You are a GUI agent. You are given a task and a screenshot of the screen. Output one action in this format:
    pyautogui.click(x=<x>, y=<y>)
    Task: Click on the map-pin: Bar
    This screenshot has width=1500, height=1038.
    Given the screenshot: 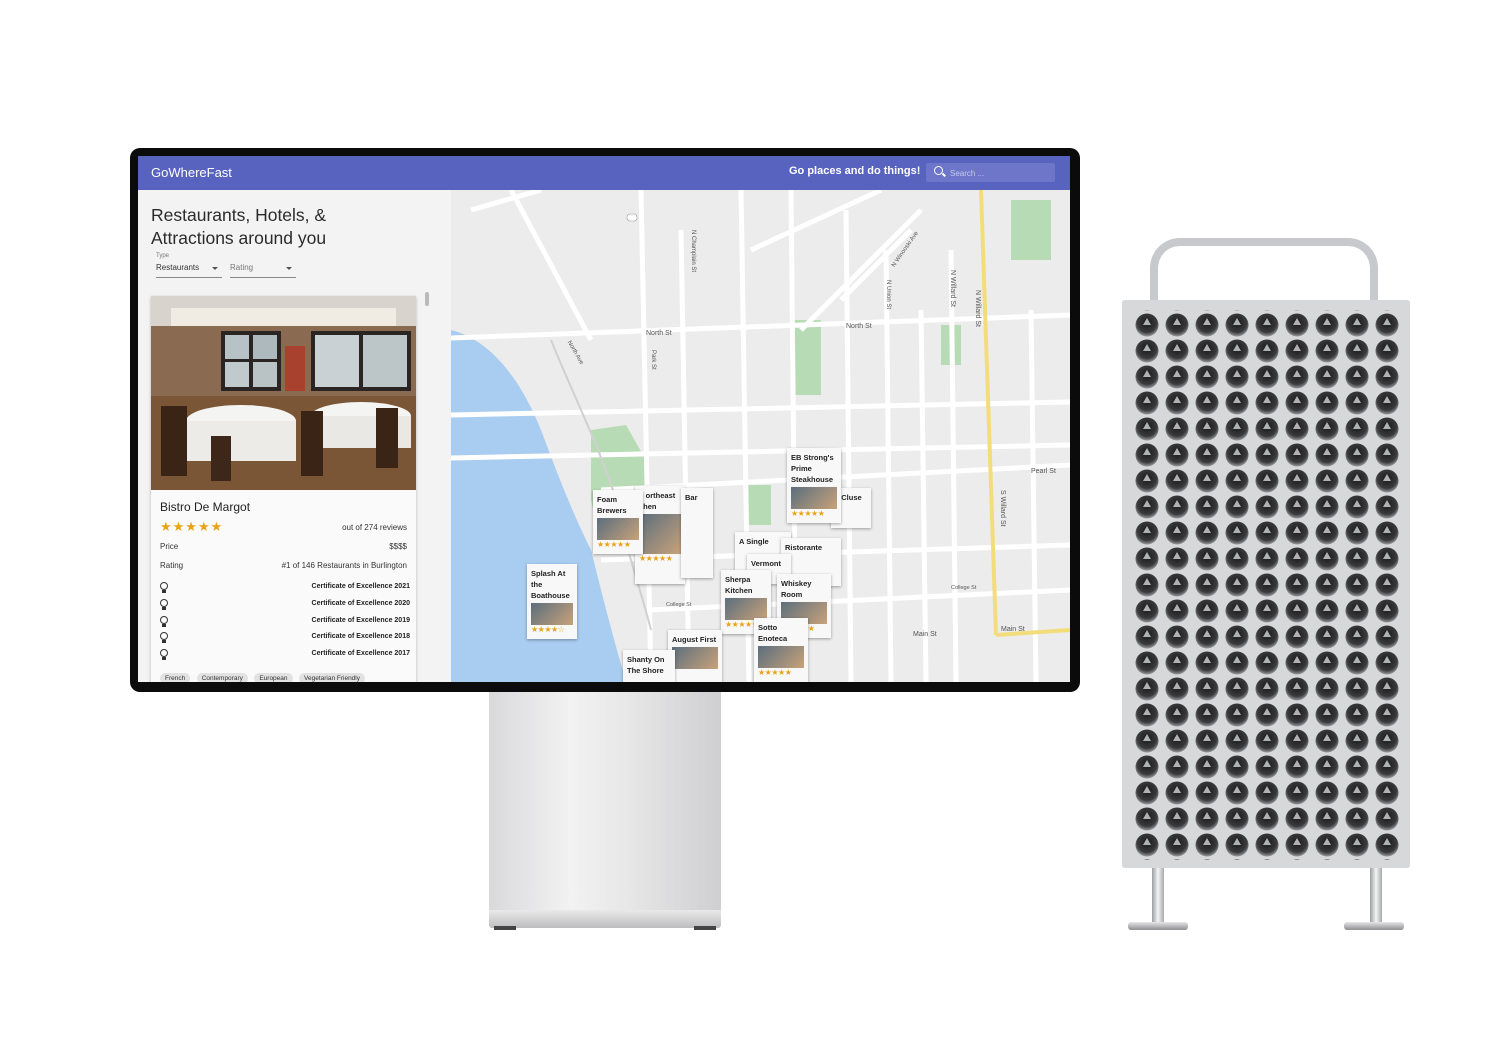 What is the action you would take?
    pyautogui.click(x=697, y=533)
    